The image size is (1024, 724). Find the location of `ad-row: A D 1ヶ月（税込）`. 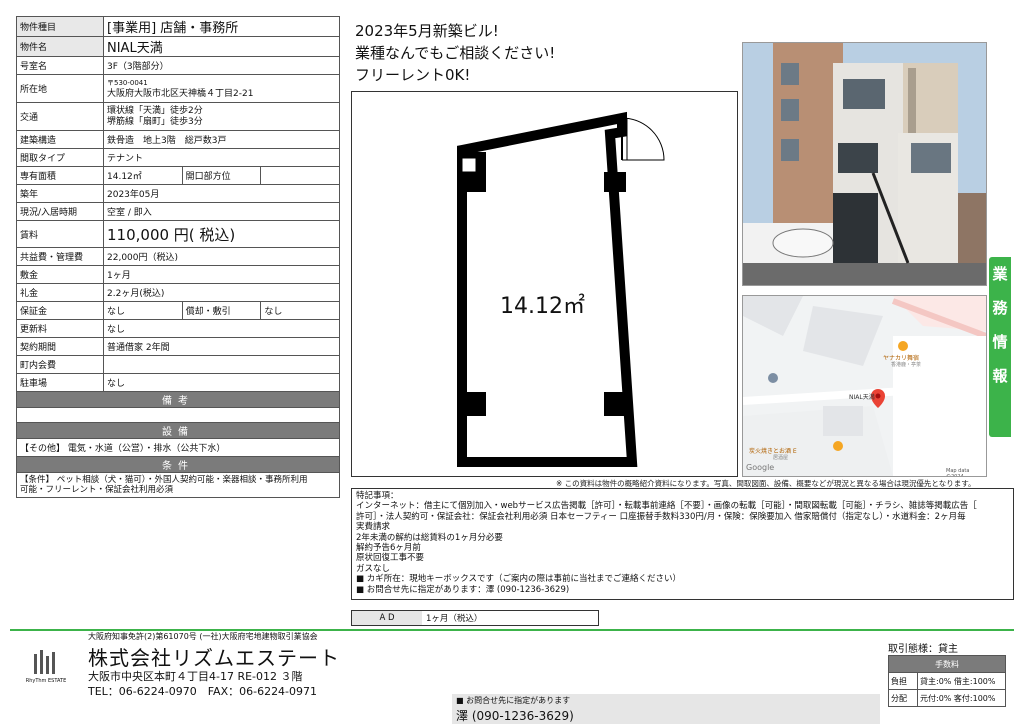

ad-row: A D 1ヶ月（税込） is located at coordinates (475, 618).